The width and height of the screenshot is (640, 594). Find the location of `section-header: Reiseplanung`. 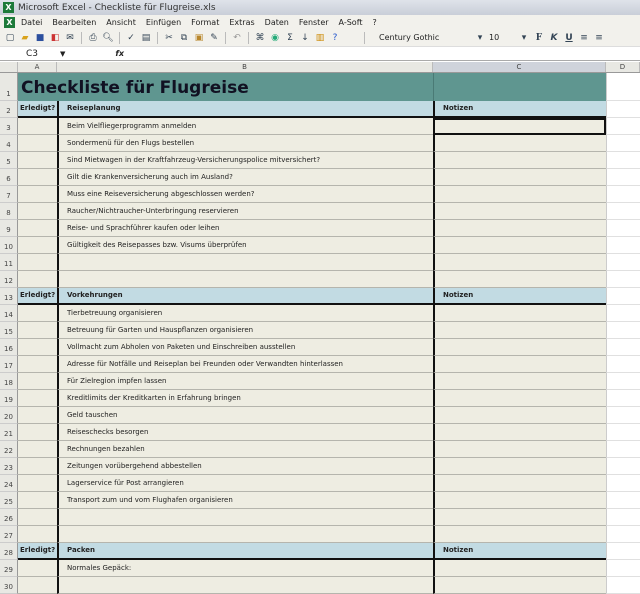

section-header: Reiseplanung is located at coordinates (245, 109).